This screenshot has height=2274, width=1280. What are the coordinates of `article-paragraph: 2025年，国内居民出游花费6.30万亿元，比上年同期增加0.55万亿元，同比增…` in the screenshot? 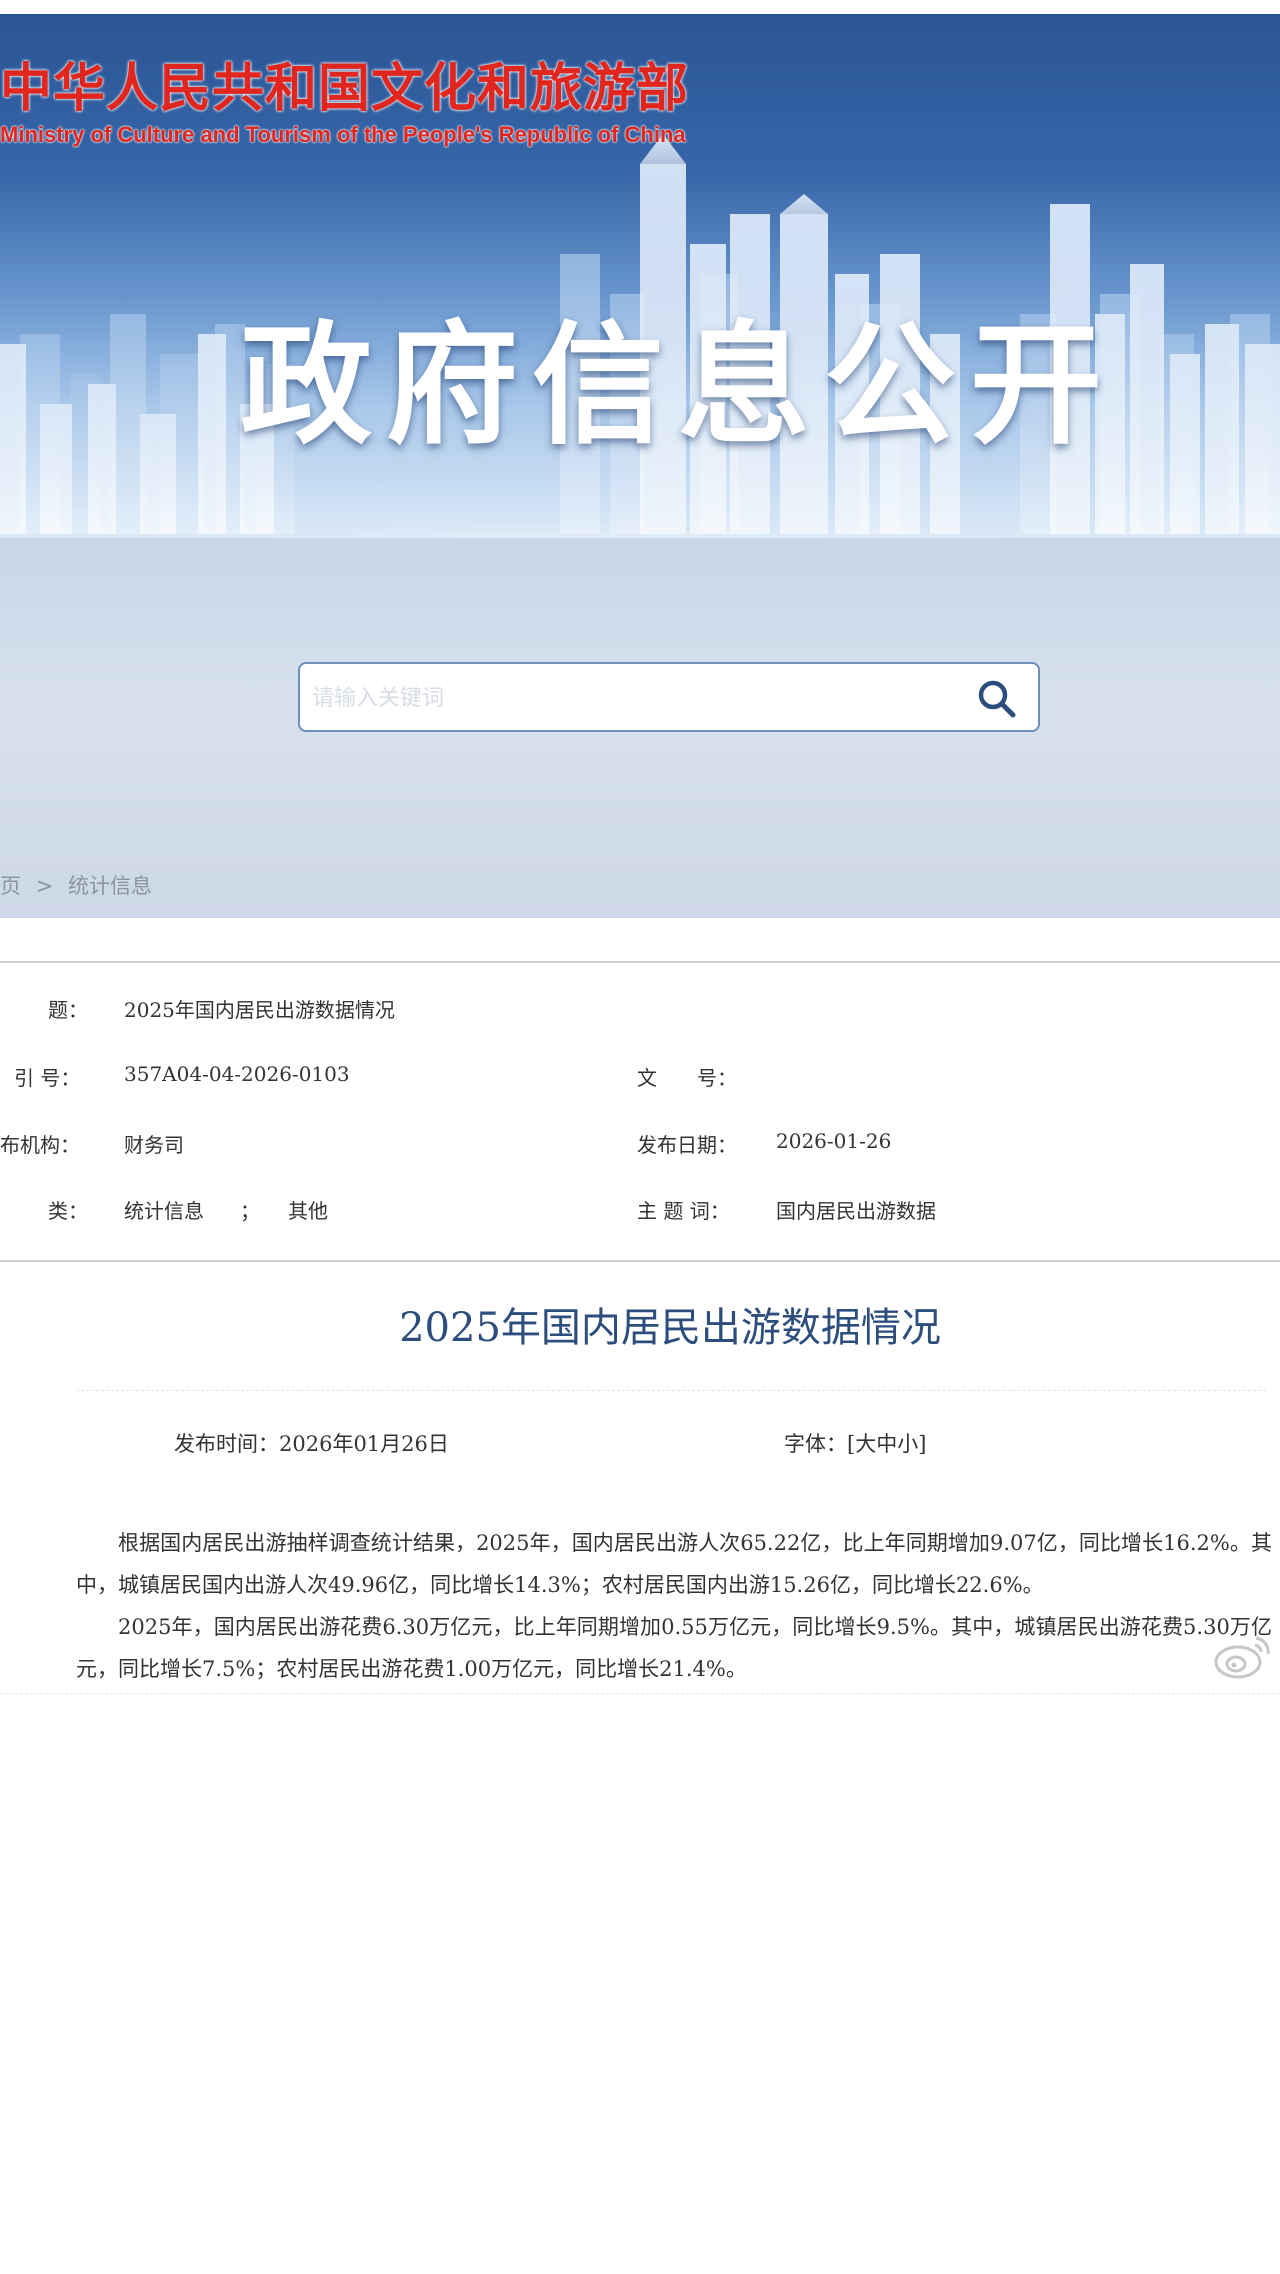 It's located at (674, 1648).